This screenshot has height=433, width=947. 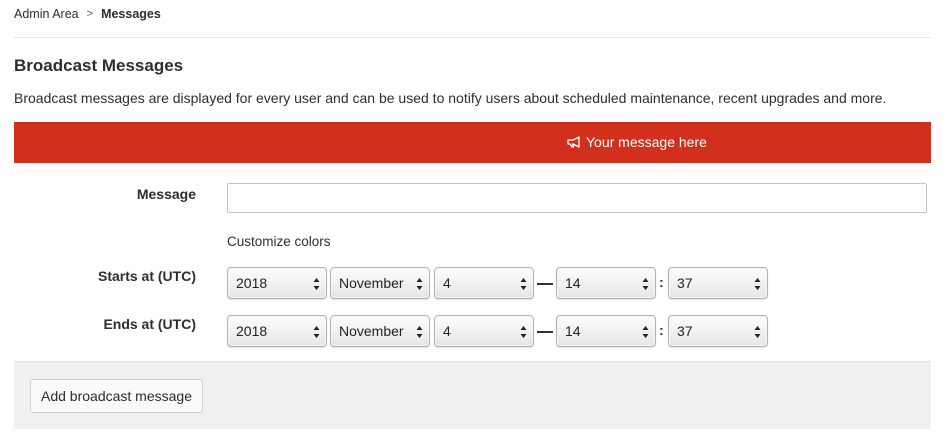 What do you see at coordinates (718, 331) in the screenshot?
I see `ends-minute-select: 37` at bounding box center [718, 331].